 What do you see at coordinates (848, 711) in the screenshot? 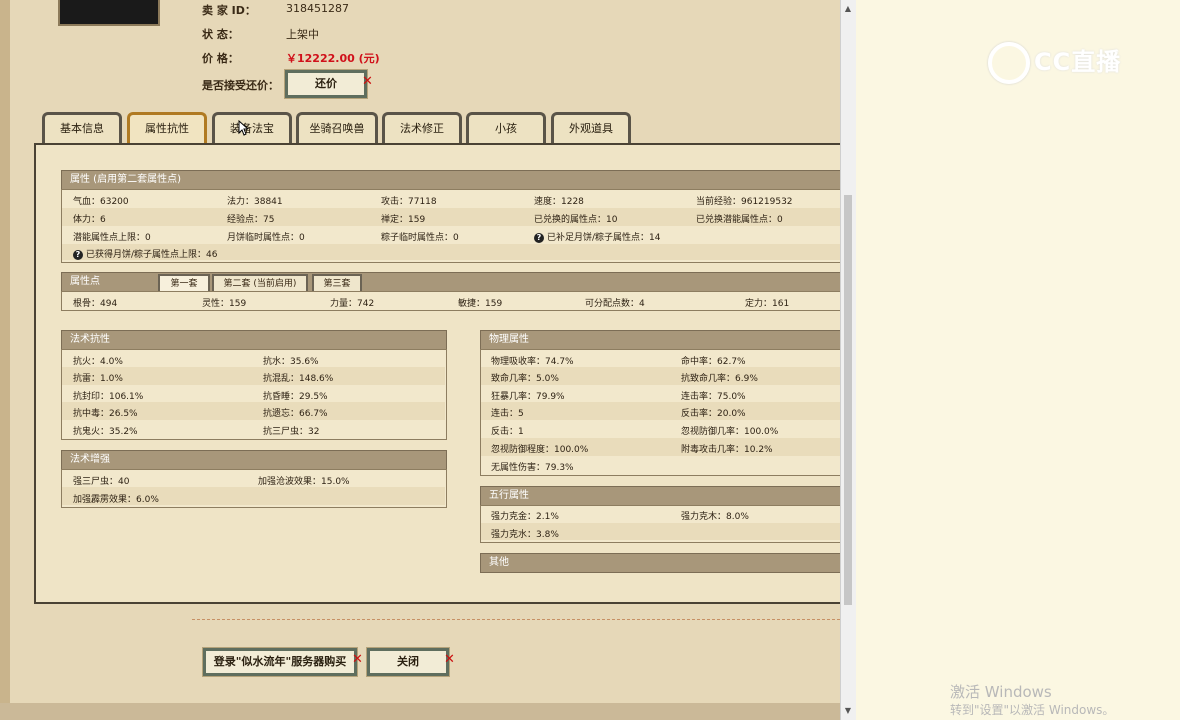
I see `scroll-down-icon: ▼` at bounding box center [848, 711].